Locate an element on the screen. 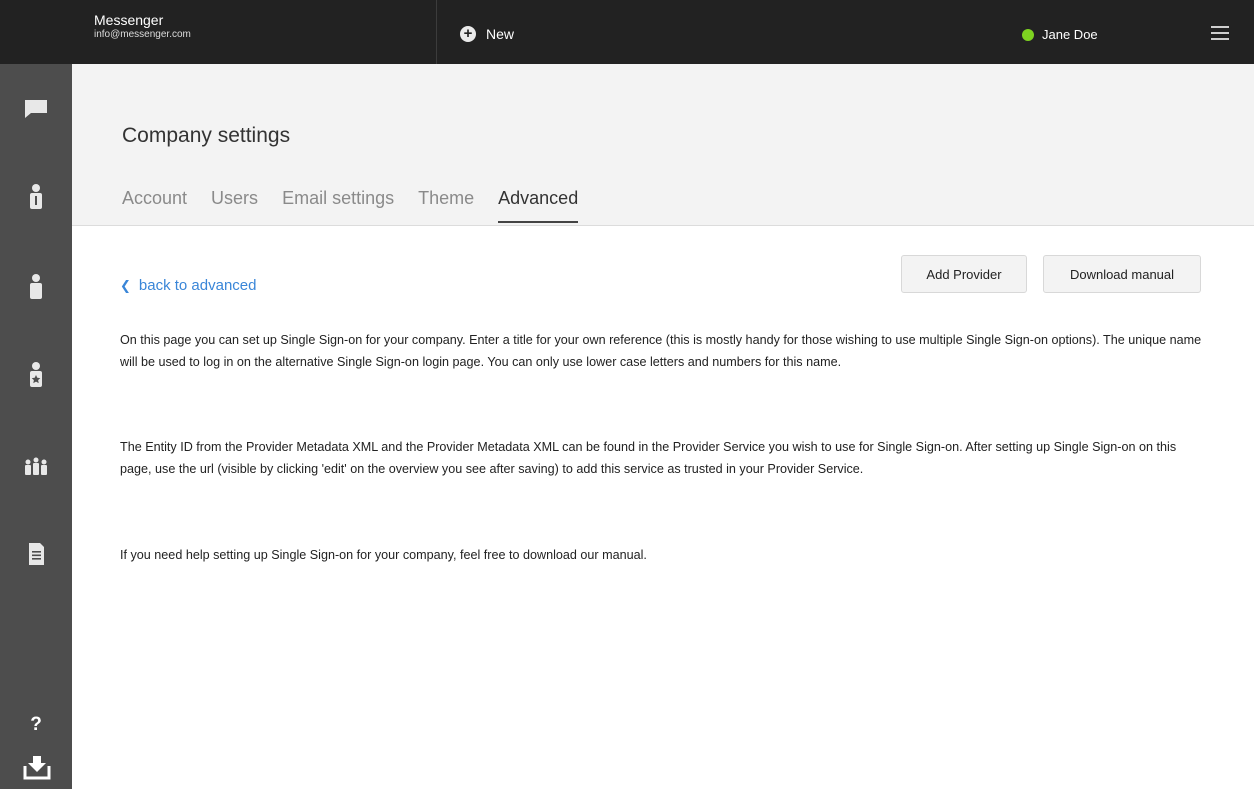 Image resolution: width=1254 pixels, height=789 pixels. back-to-advanced-link: ❮ back to advanced is located at coordinates (188, 285).